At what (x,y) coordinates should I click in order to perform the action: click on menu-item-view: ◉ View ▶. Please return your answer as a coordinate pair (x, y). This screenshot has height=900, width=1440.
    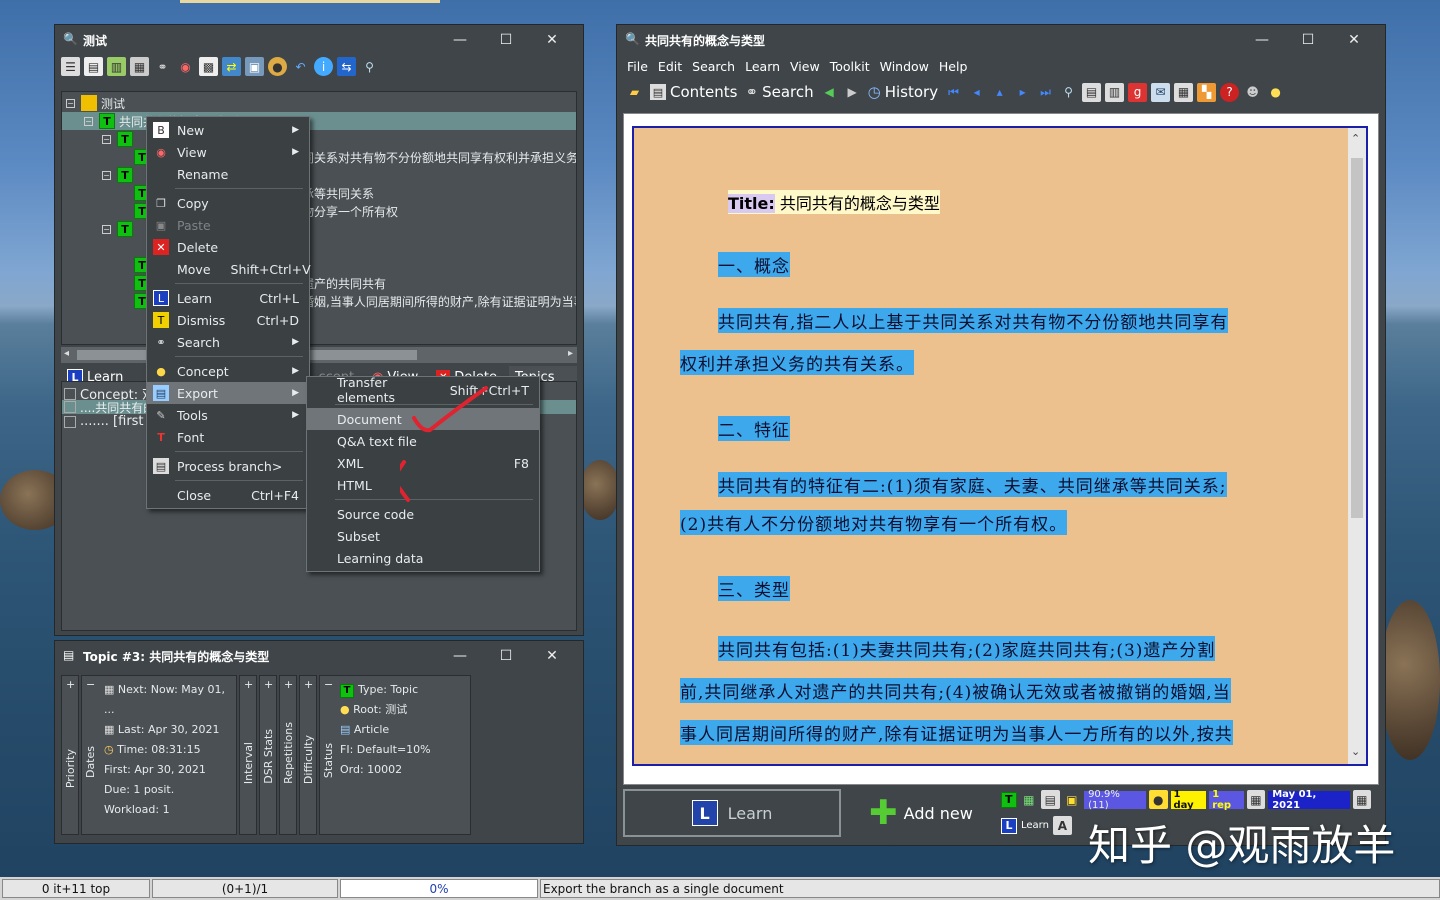
    Looking at the image, I should click on (228, 152).